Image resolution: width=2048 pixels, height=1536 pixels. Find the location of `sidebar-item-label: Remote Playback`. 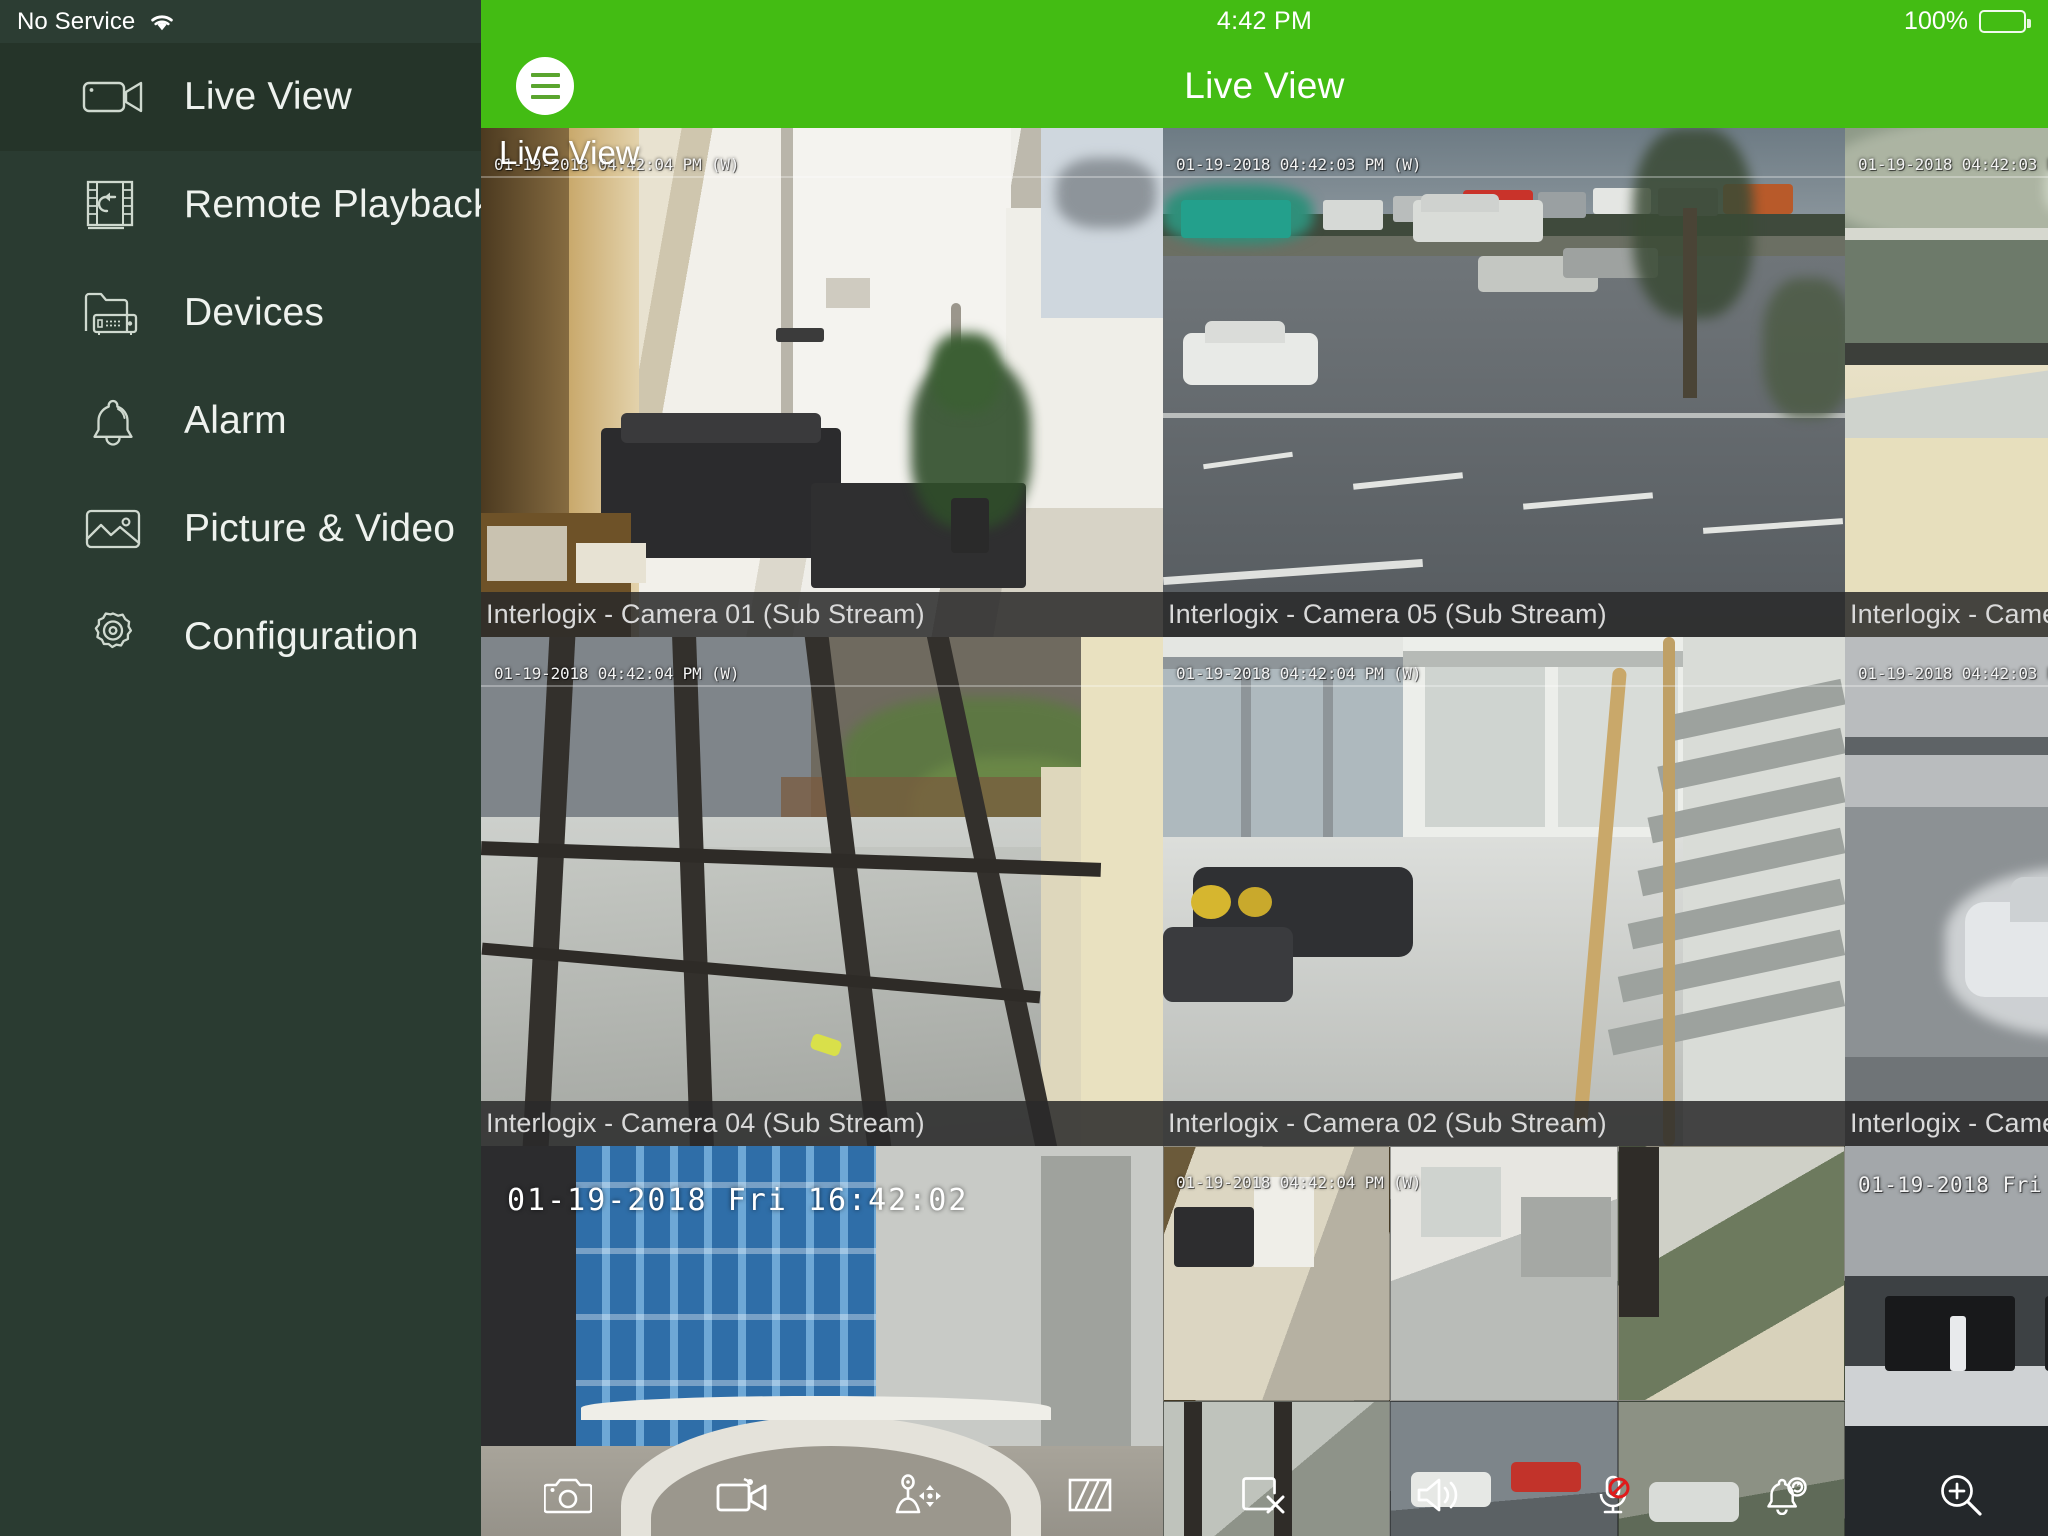

sidebar-item-label: Remote Playback is located at coordinates (338, 204).